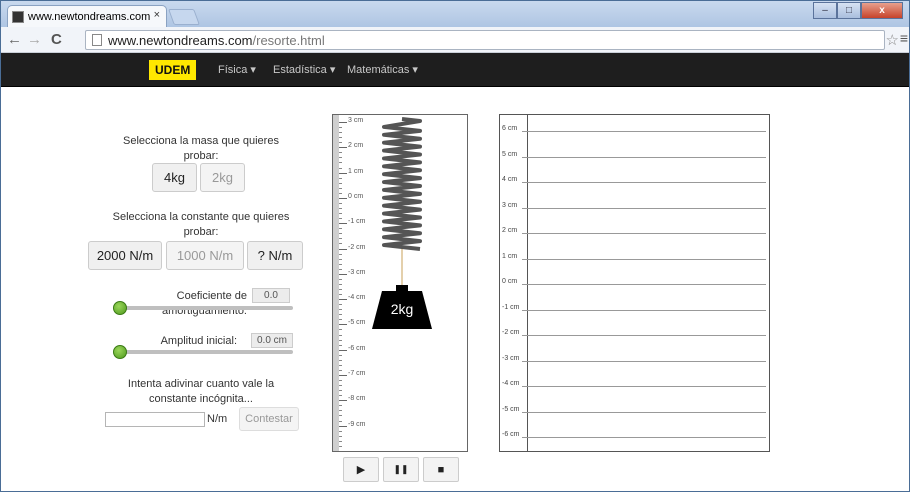 This screenshot has width=910, height=492. What do you see at coordinates (89, 16) in the screenshot?
I see `tab-title: www.newtondreams.com` at bounding box center [89, 16].